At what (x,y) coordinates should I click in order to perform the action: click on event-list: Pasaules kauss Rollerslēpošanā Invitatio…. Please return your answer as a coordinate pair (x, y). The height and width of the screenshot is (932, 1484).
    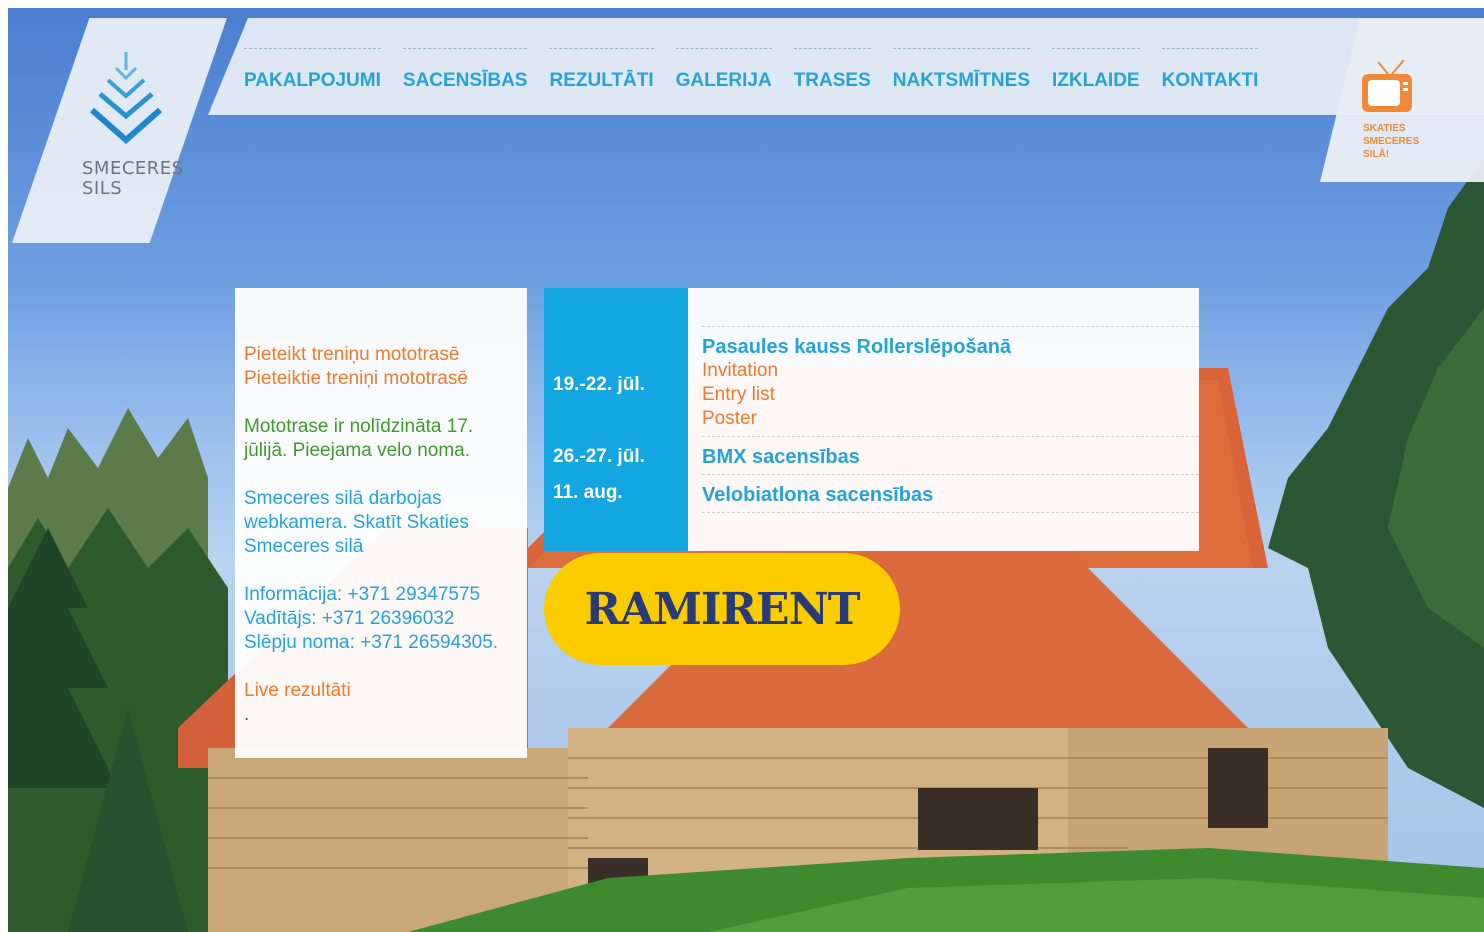
    Looking at the image, I should click on (950, 419).